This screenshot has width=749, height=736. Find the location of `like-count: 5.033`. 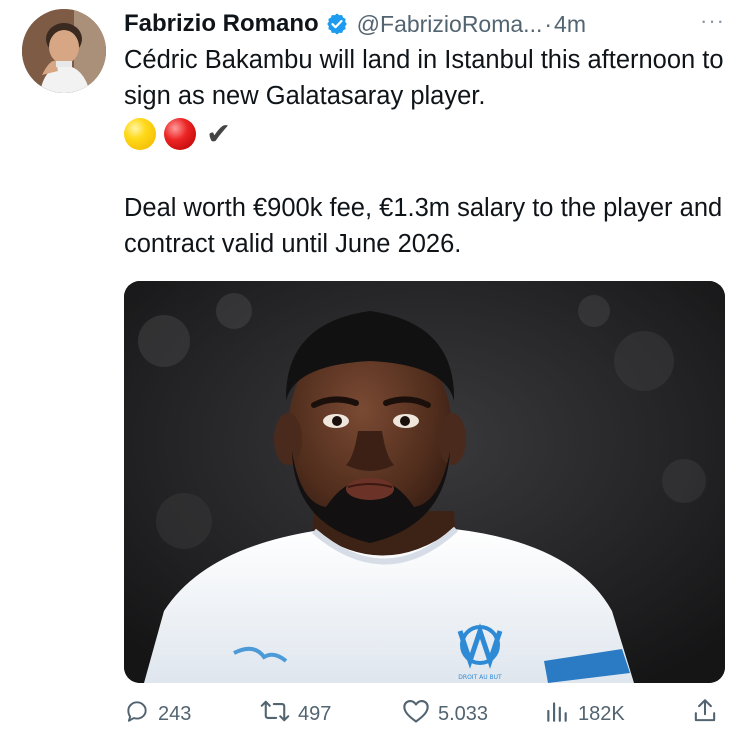

like-count: 5.033 is located at coordinates (463, 713).